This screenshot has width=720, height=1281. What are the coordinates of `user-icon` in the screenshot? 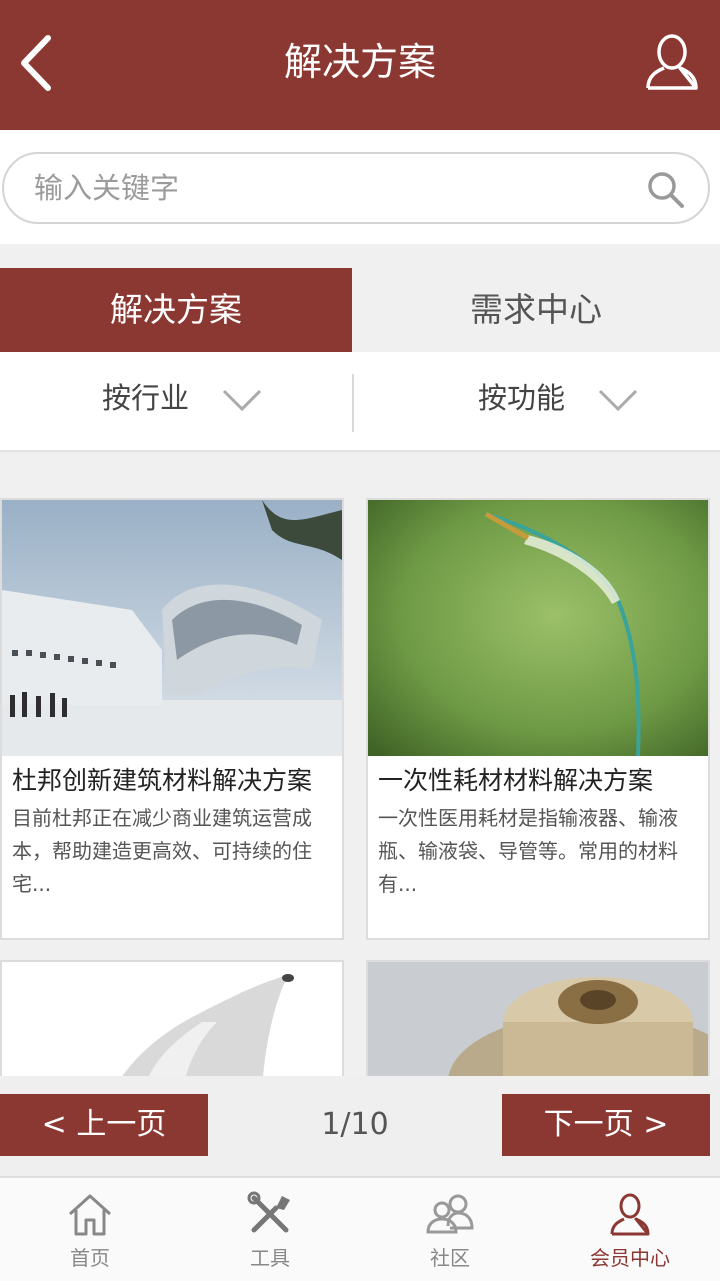 It's located at (672, 62).